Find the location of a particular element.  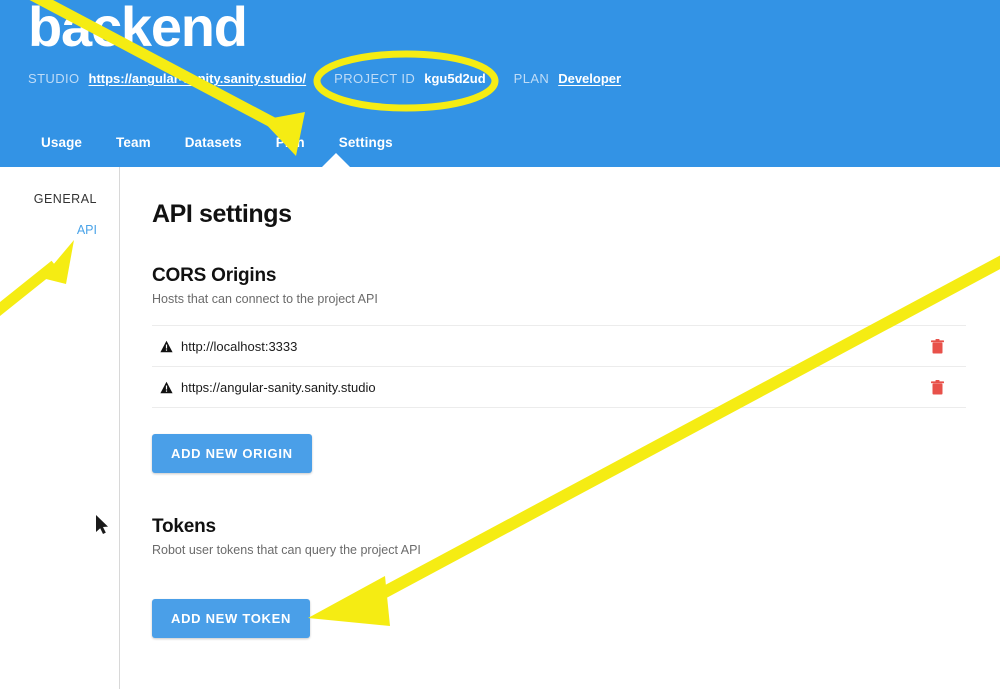

brand-title: backend is located at coordinates (138, 29).